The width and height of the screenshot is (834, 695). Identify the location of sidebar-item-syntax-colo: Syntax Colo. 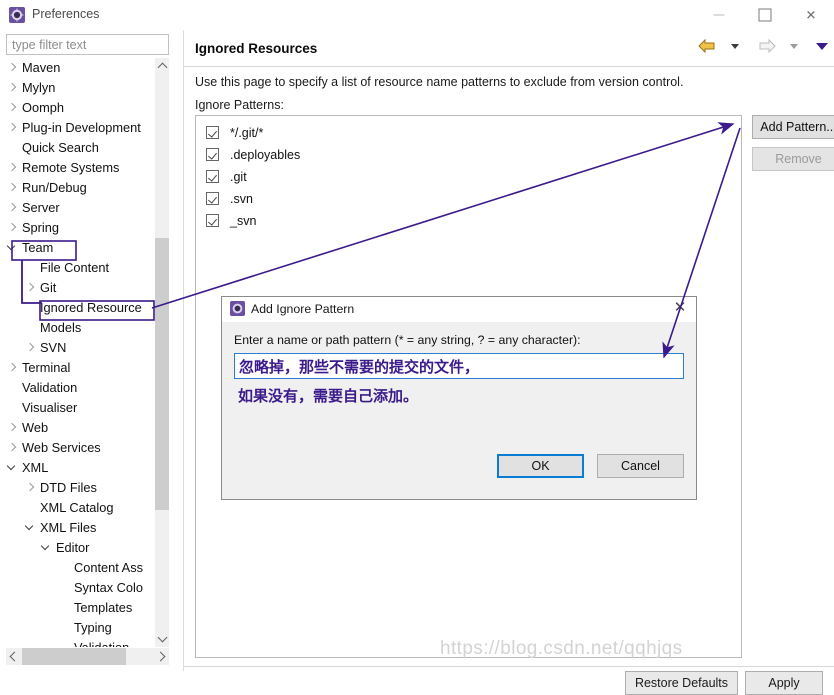
(81, 588).